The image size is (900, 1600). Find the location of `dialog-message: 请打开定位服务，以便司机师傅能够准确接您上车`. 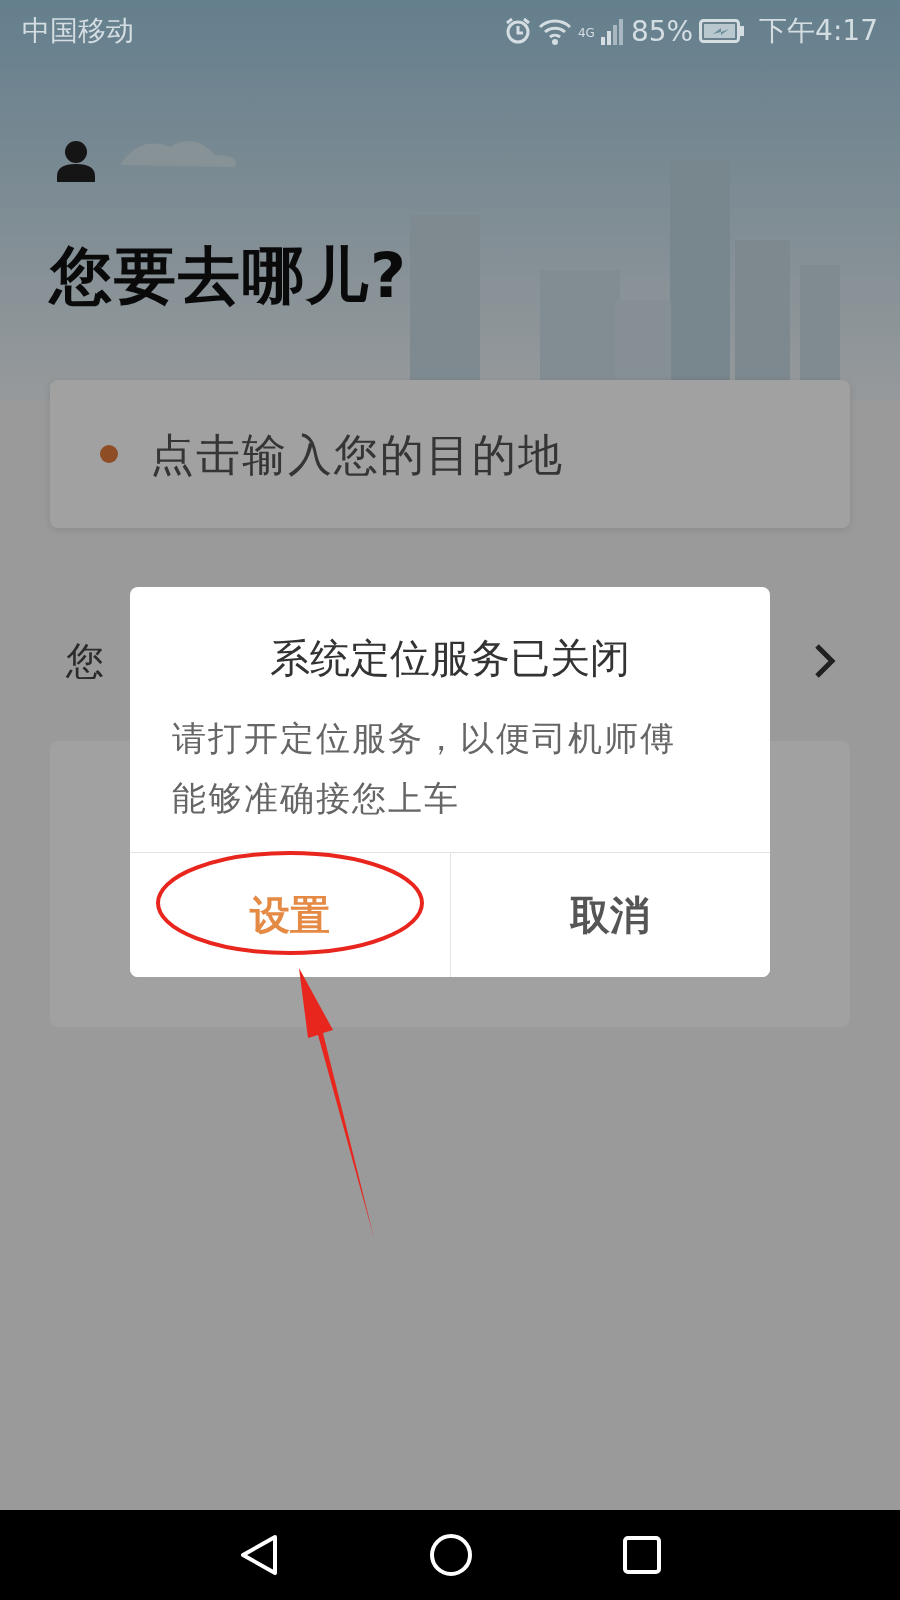

dialog-message: 请打开定位服务，以便司机师傅能够准确接您上车 is located at coordinates (424, 768).